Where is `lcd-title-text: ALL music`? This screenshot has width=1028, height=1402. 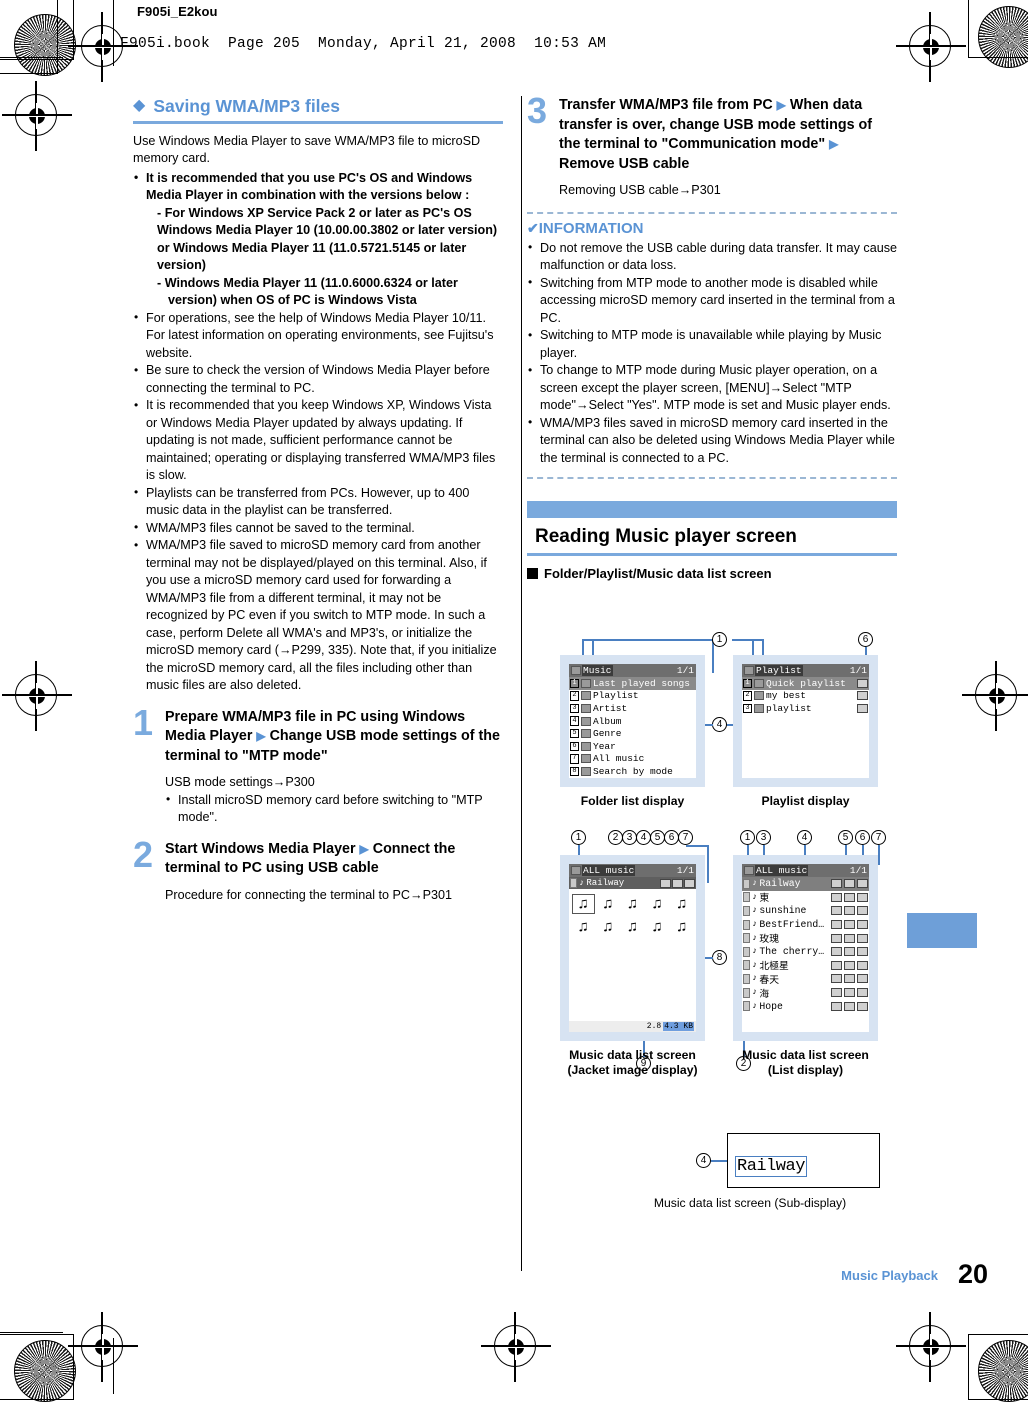
lcd-title-text: ALL music is located at coordinates (782, 870).